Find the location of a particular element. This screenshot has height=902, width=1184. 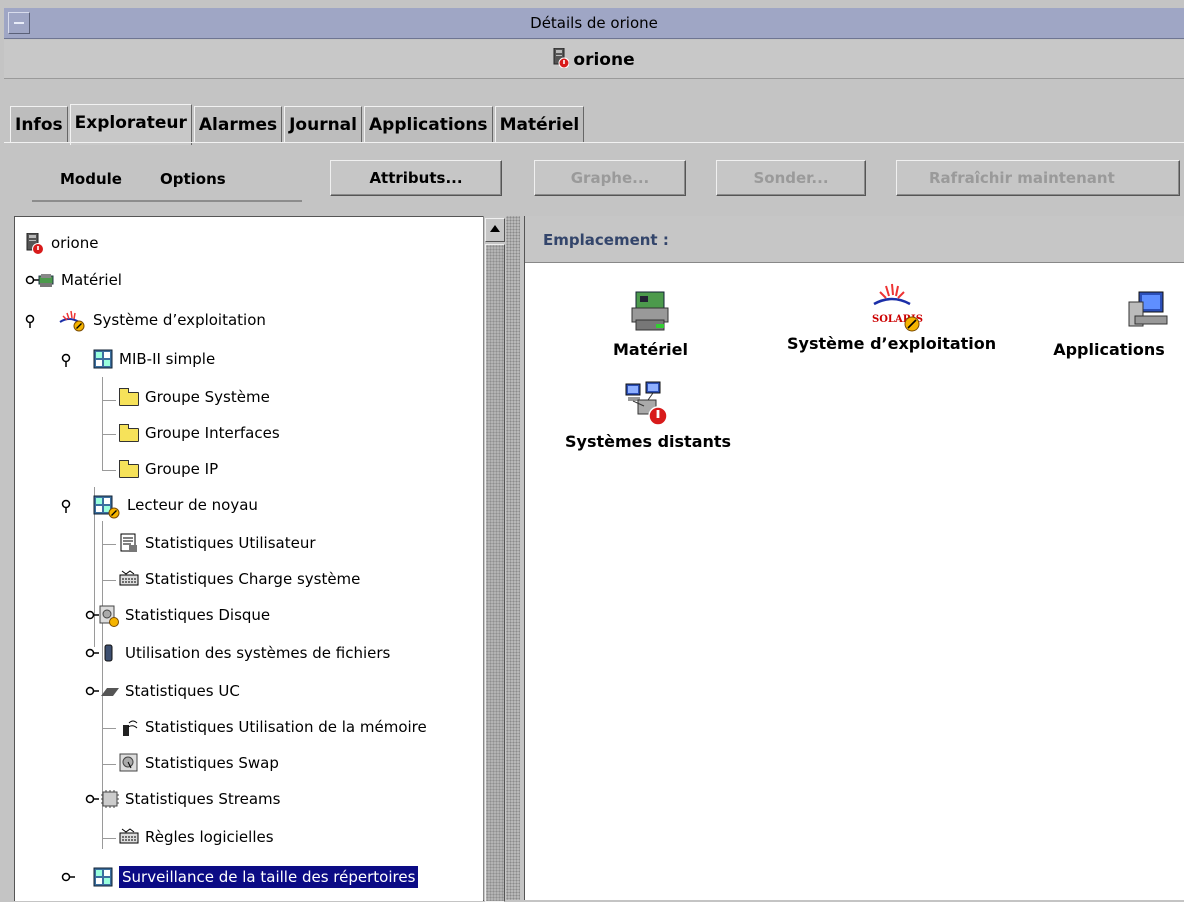

tree-item-label: Système d’exploitation is located at coordinates (179, 320).